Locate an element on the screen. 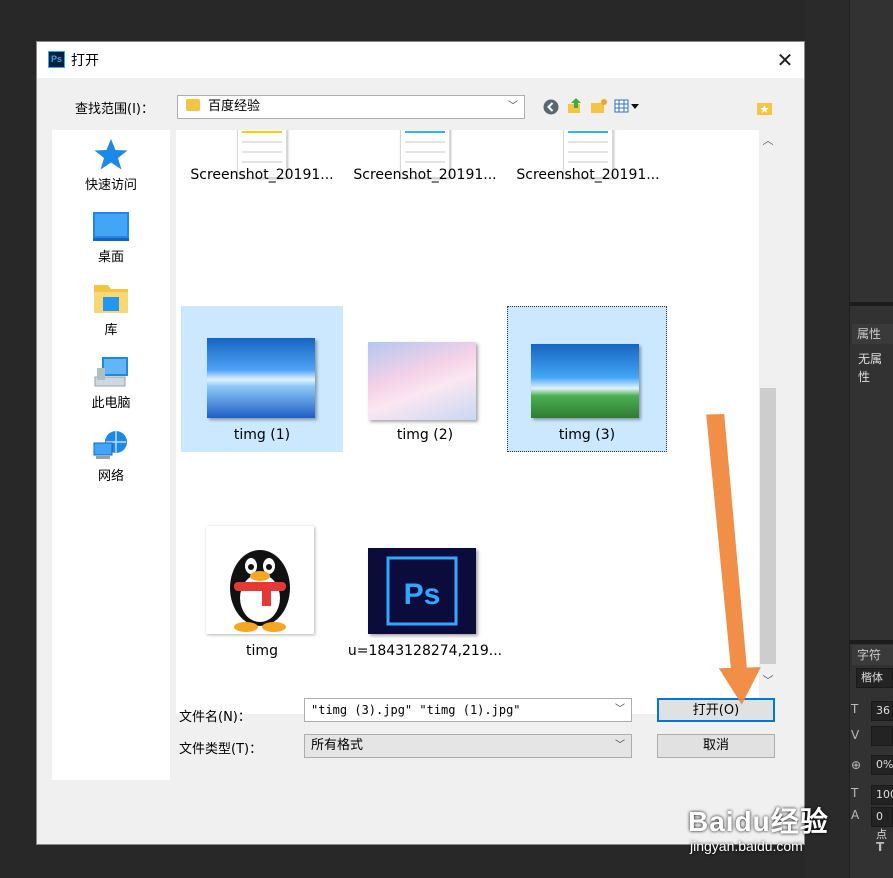 The image size is (893, 878). close-button: ✕ is located at coordinates (785, 60).